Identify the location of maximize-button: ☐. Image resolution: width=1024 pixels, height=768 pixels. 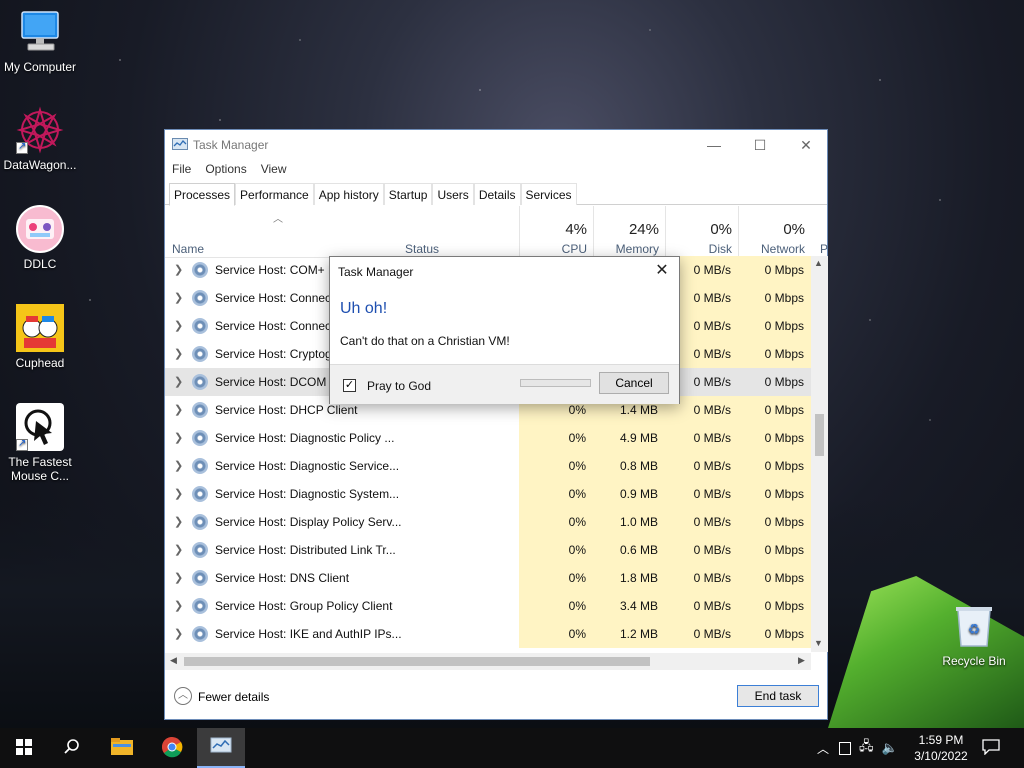
(760, 145).